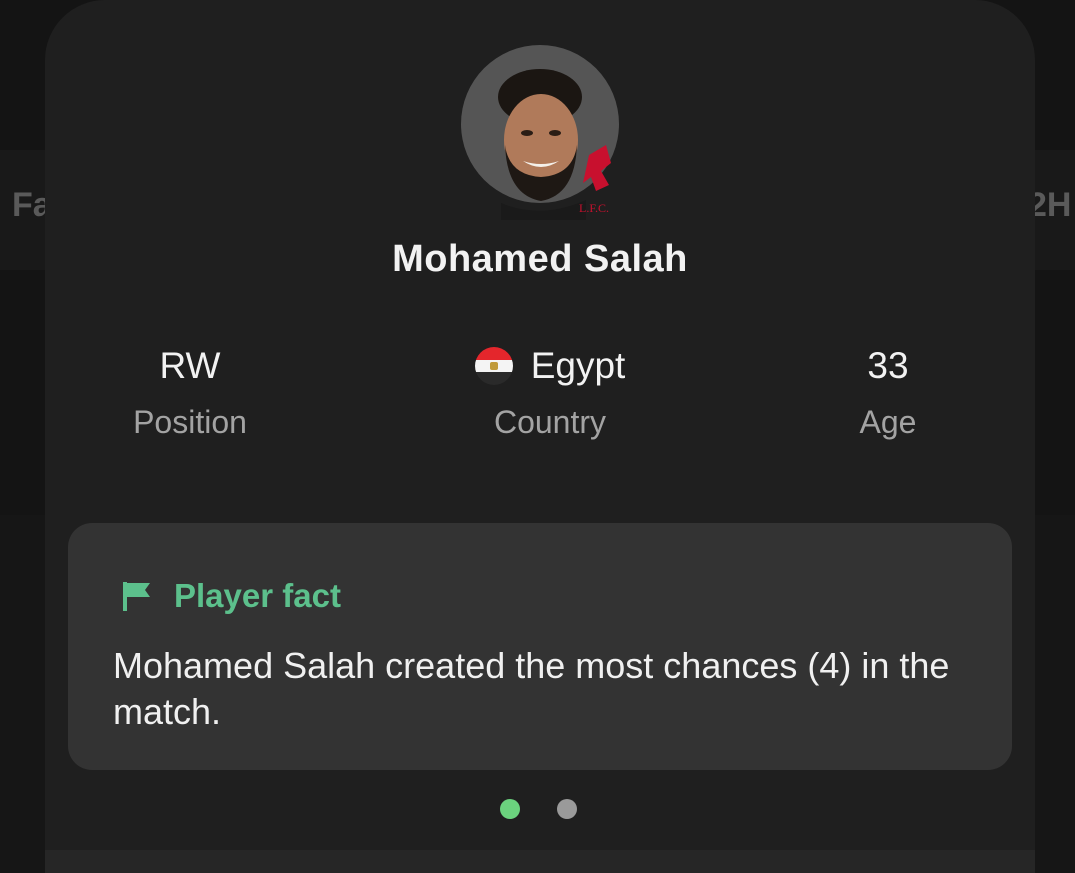 This screenshot has height=873, width=1075. Describe the element at coordinates (257, 595) in the screenshot. I see `fact-title: Player fact` at that location.